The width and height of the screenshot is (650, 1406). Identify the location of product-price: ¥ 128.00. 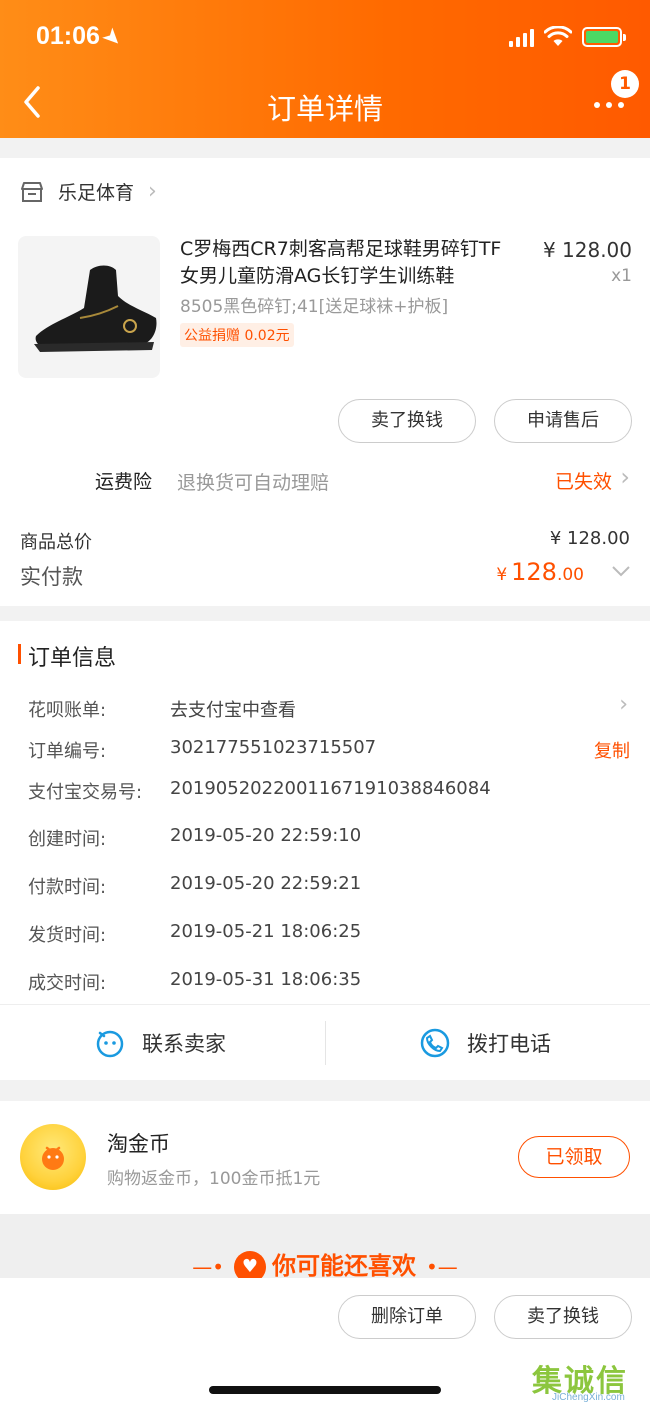
(587, 250).